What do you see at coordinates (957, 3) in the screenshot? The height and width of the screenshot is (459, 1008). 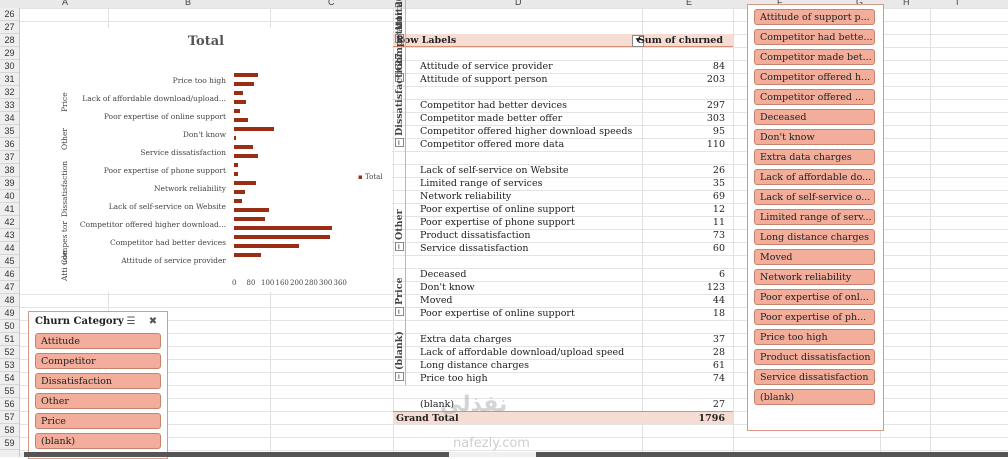 I see `column-header-i: I` at bounding box center [957, 3].